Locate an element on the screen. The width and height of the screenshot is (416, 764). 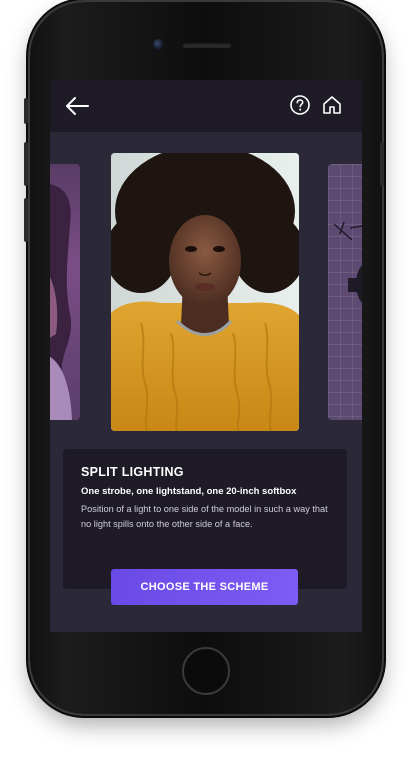
home-button is located at coordinates (206, 671).